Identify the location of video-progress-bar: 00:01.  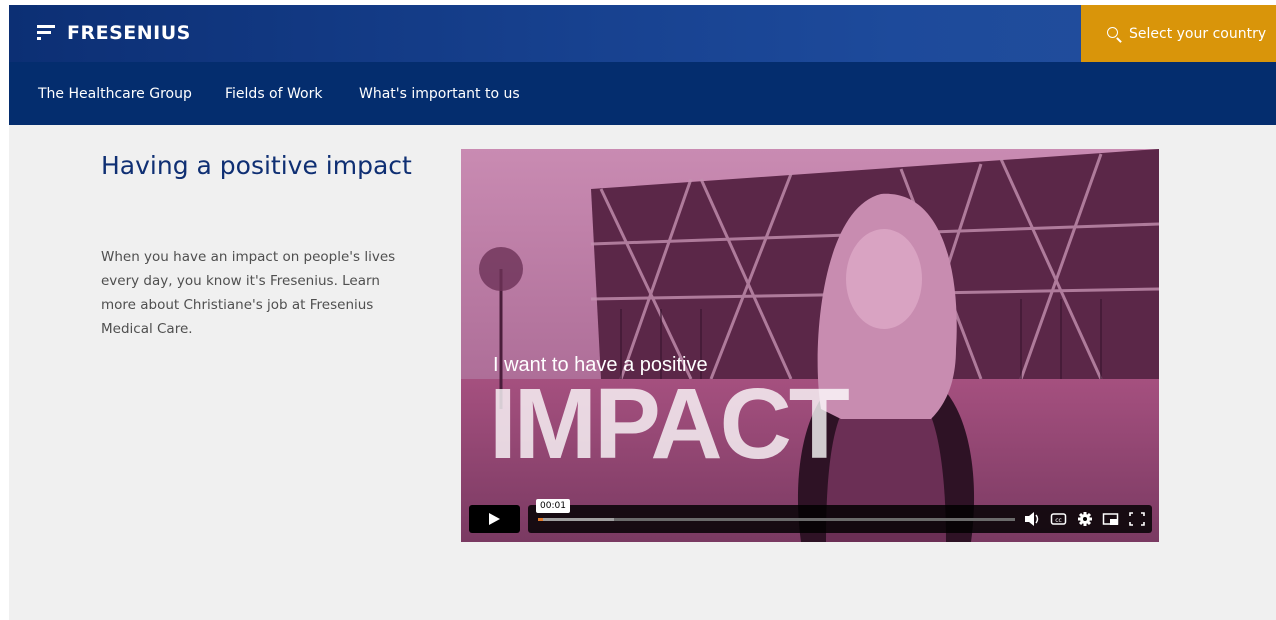
(775, 510).